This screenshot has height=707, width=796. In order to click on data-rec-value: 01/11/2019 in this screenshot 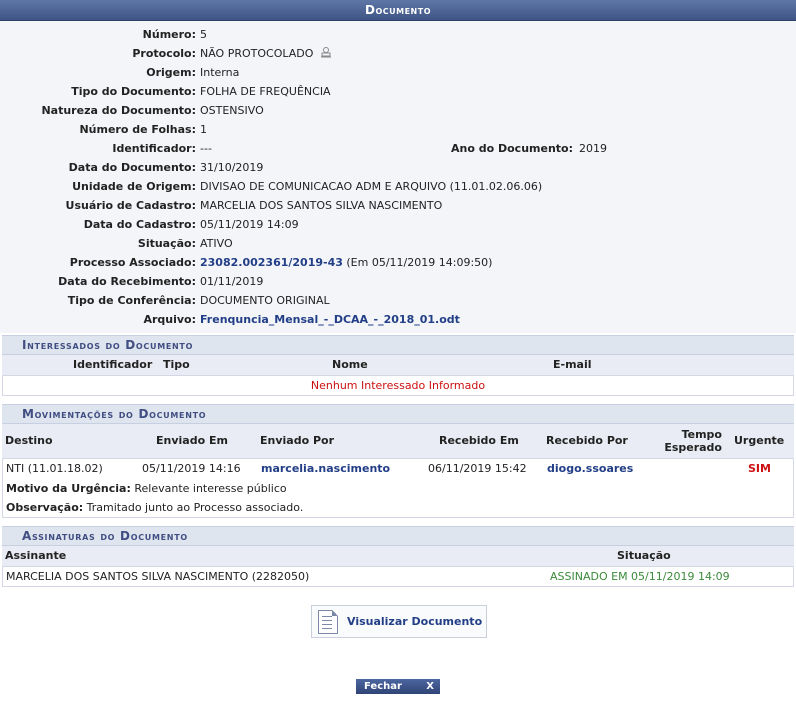, I will do `click(232, 281)`.